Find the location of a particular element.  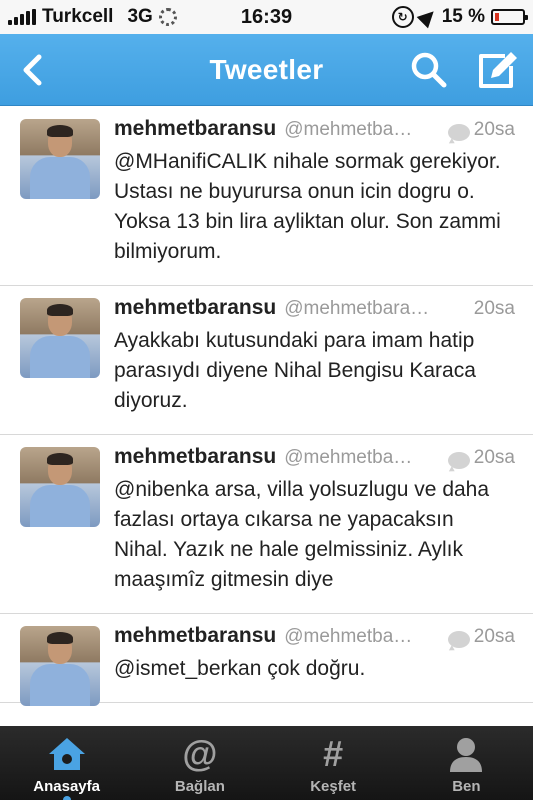

tab-connect: @ Bağlan is located at coordinates (199, 763).